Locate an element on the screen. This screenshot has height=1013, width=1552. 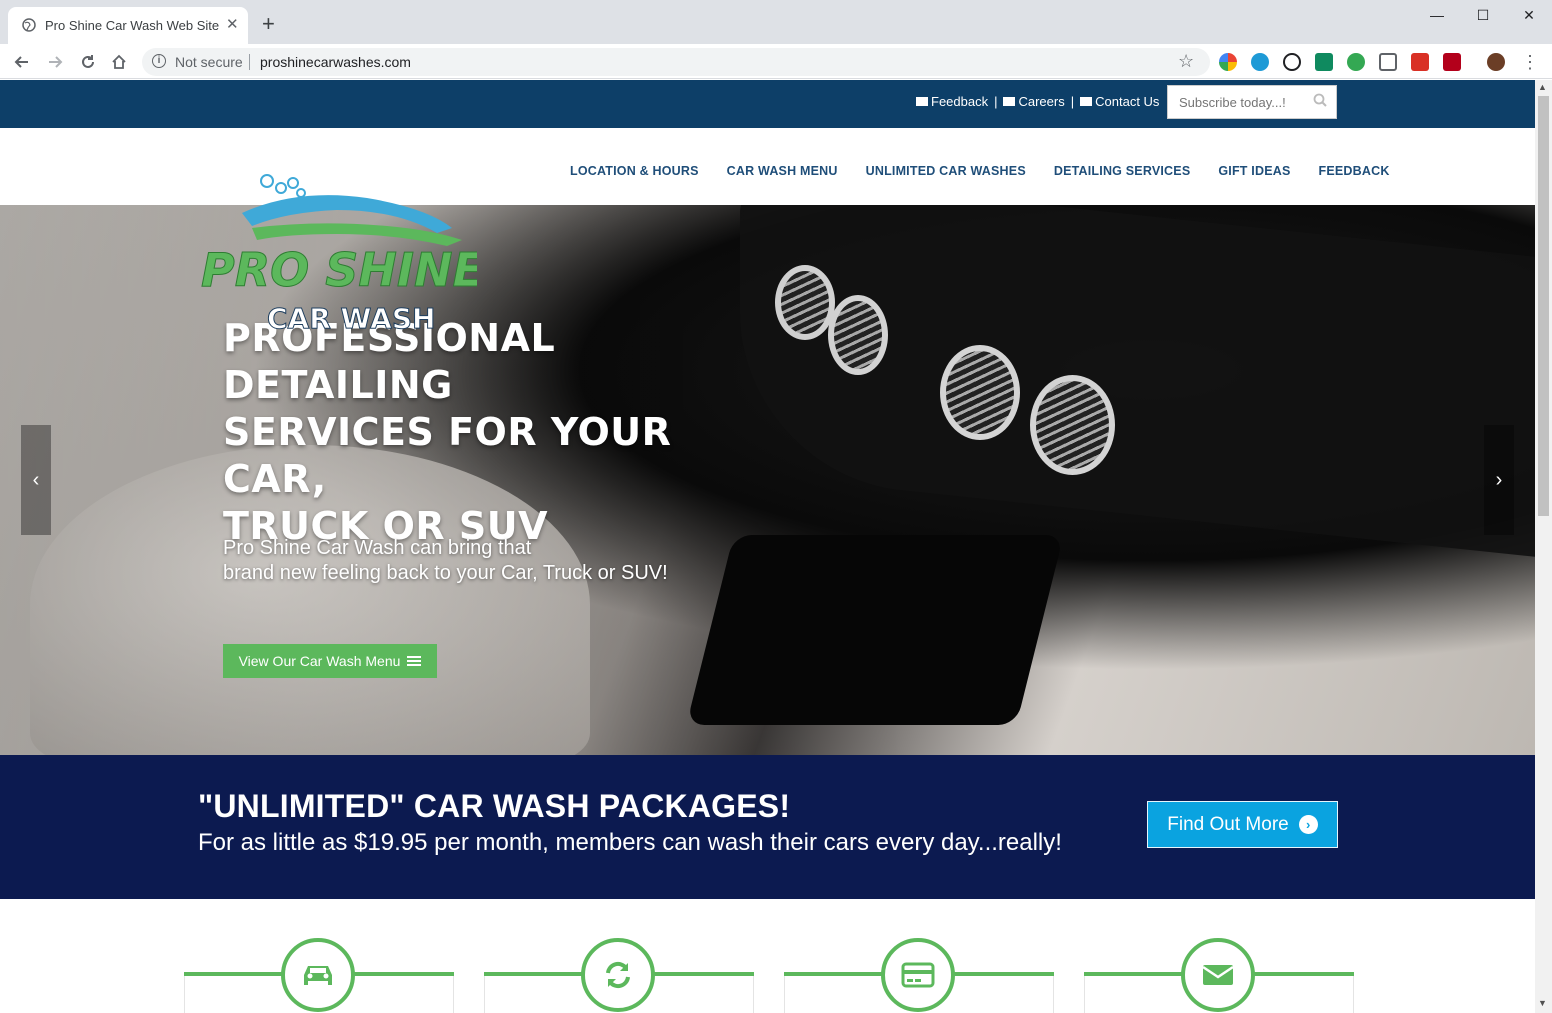
minimize-button: — is located at coordinates (1437, 15).